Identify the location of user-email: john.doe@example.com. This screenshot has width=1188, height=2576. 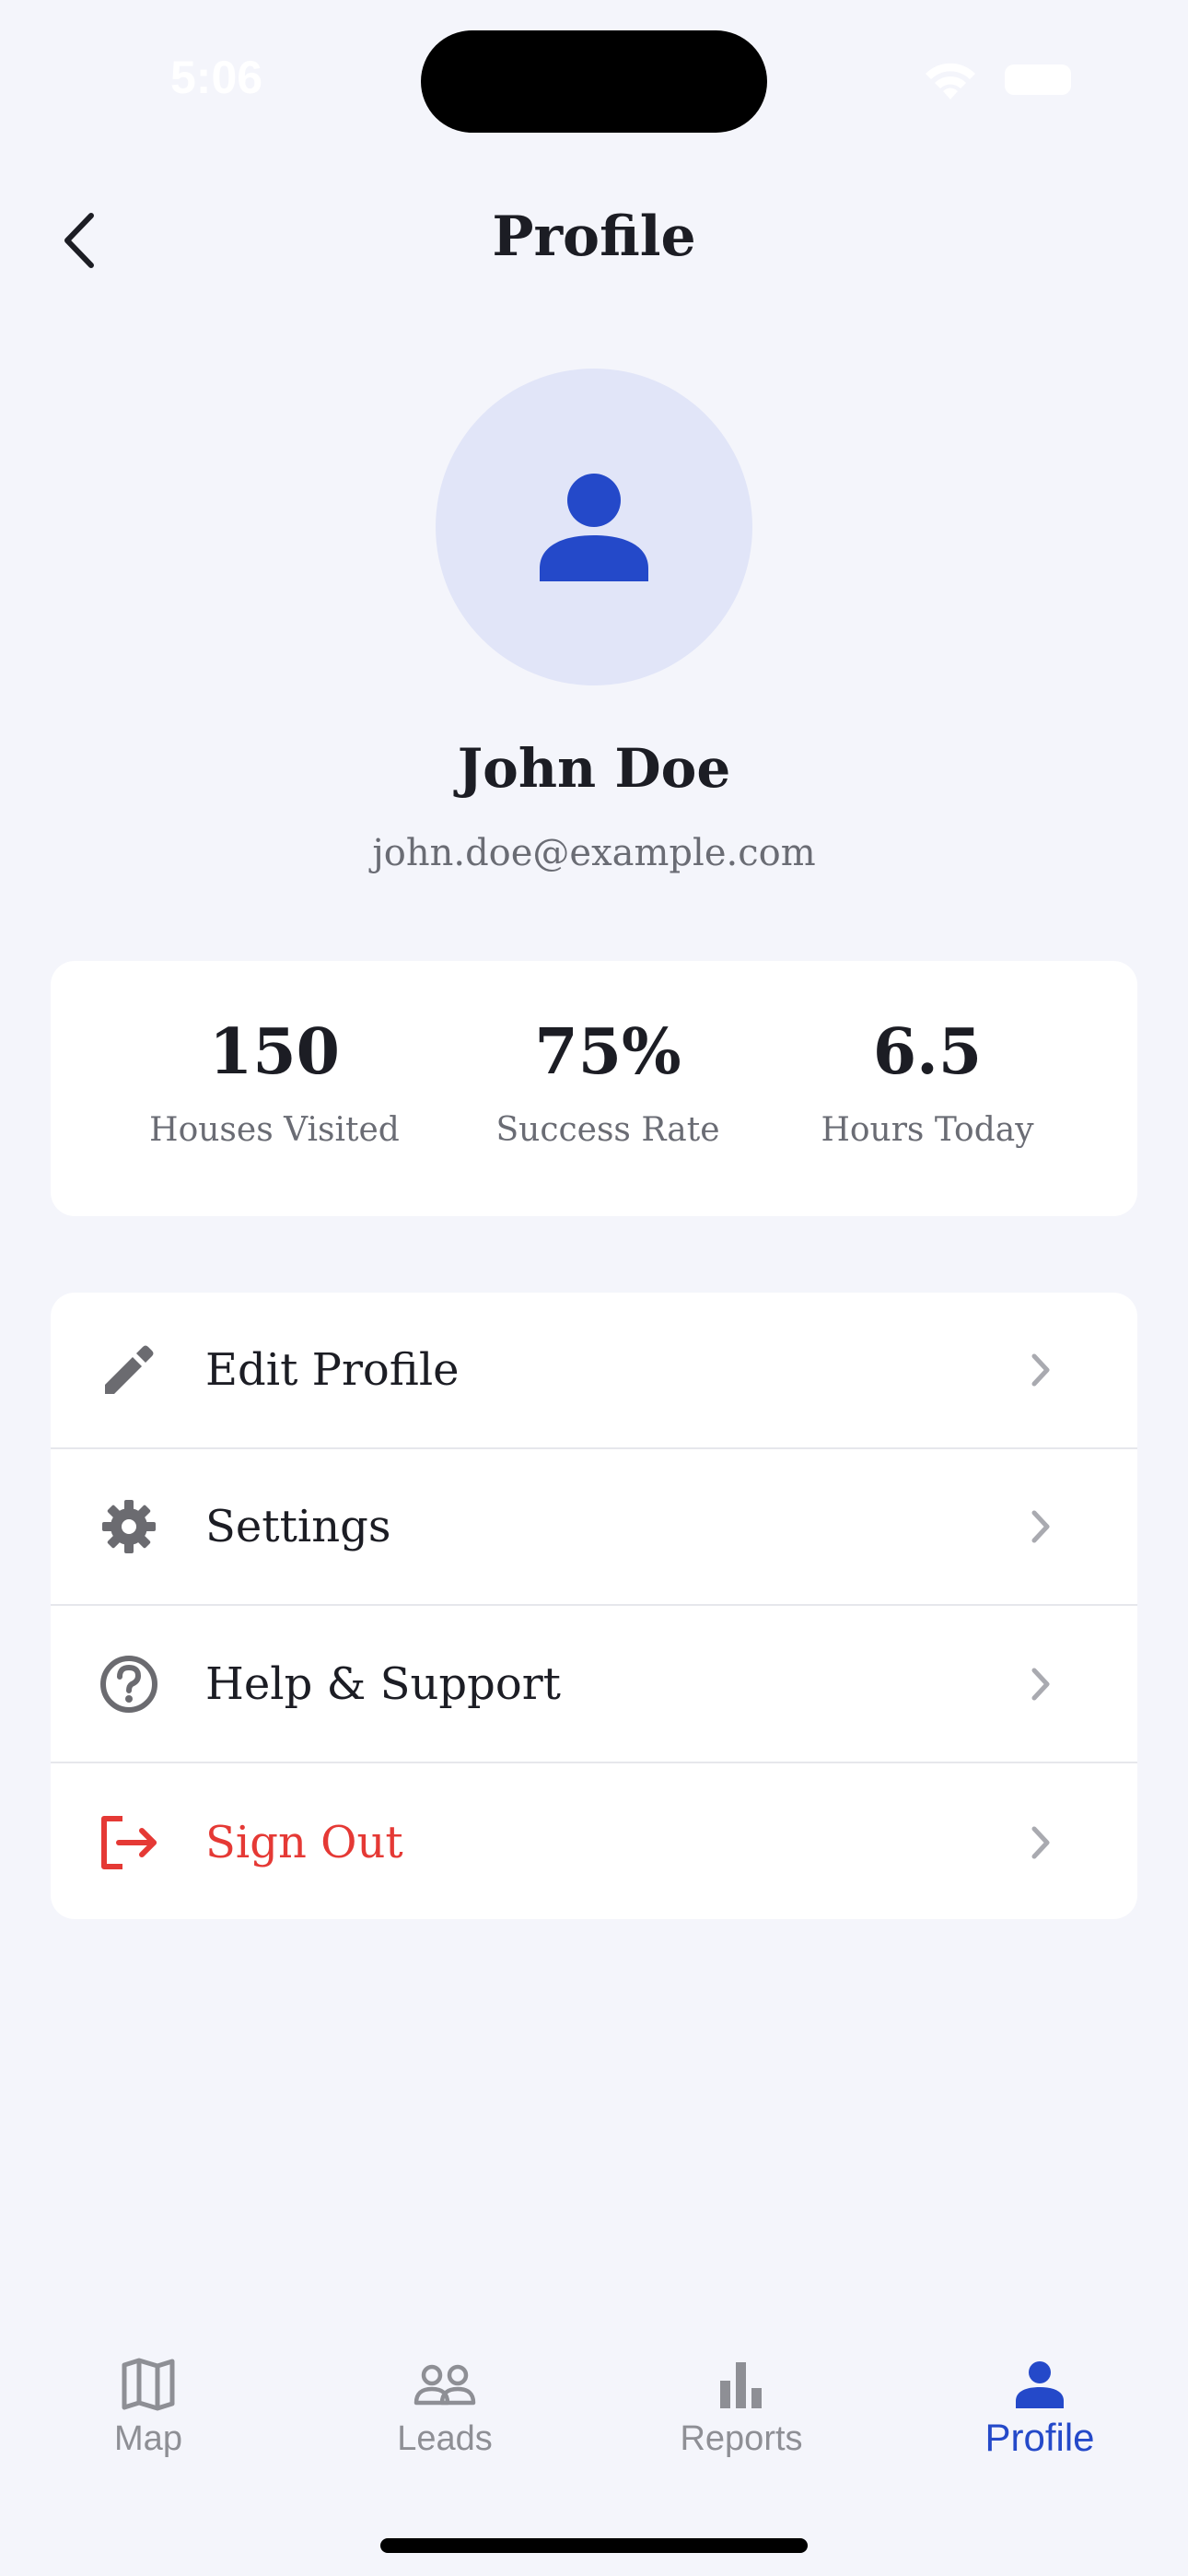
(594, 853).